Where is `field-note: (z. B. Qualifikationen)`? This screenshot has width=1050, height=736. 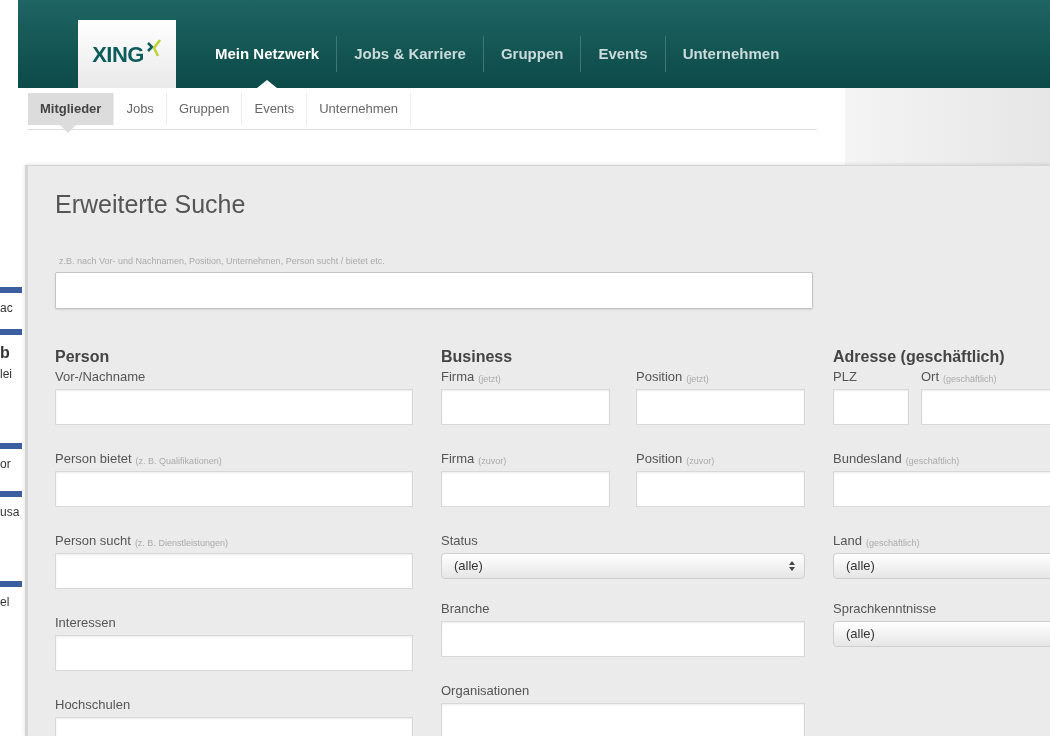
field-note: (z. B. Qualifikationen) is located at coordinates (178, 461).